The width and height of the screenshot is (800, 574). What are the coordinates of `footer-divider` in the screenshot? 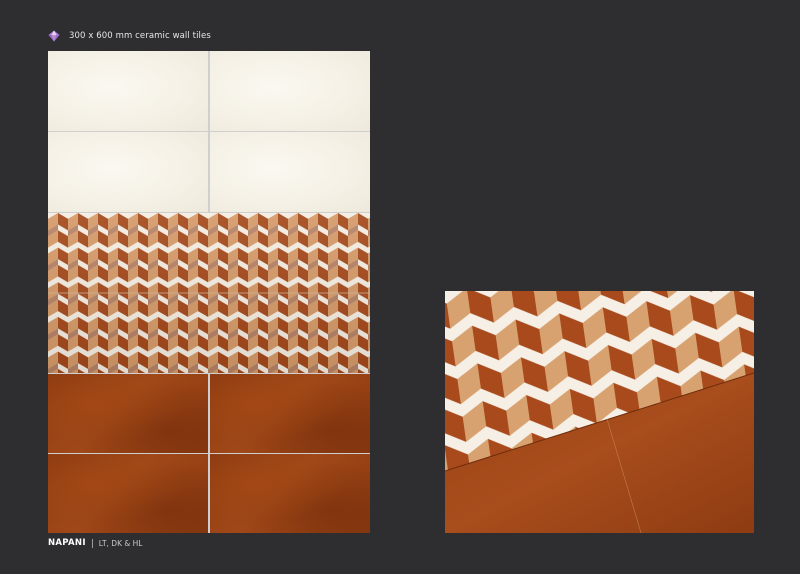 It's located at (92, 543).